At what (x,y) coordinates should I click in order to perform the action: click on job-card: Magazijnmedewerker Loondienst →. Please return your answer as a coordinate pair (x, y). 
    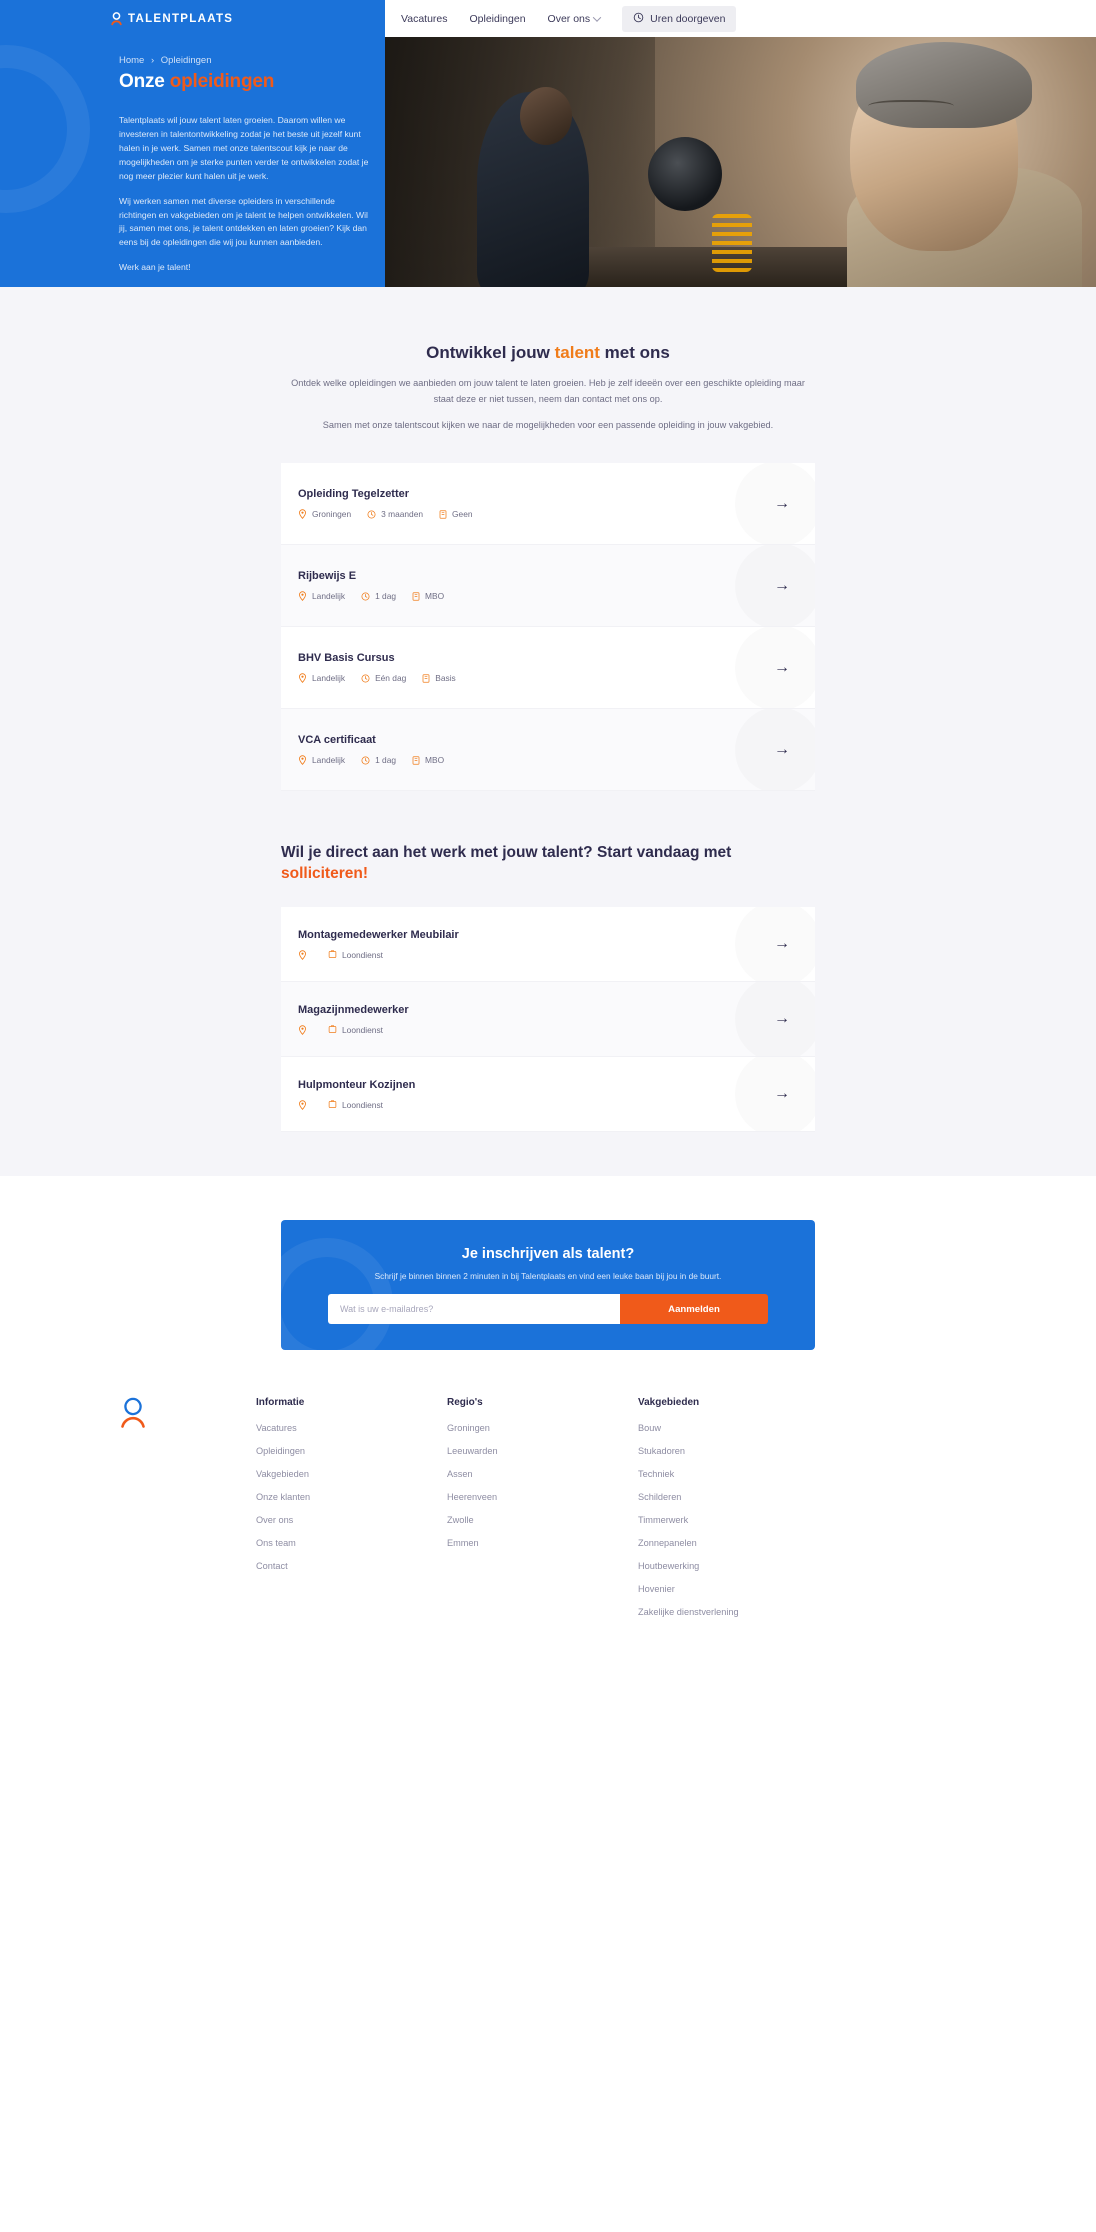
    Looking at the image, I should click on (548, 1020).